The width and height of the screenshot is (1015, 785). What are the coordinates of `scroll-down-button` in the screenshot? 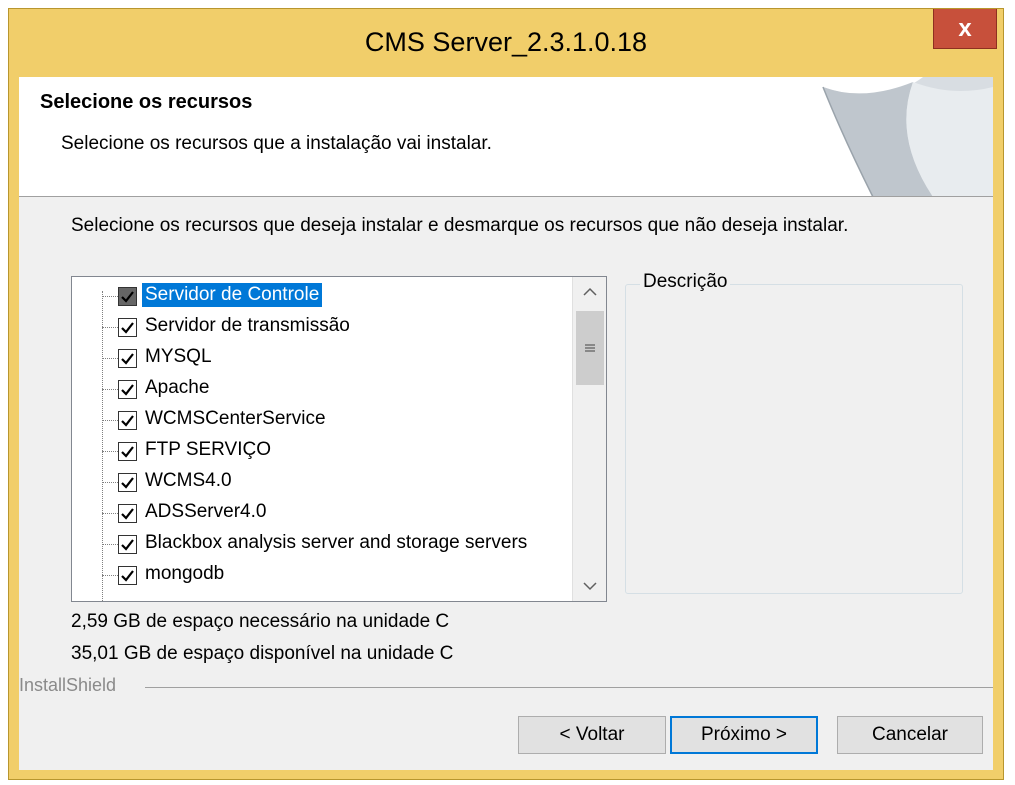 It's located at (589, 586).